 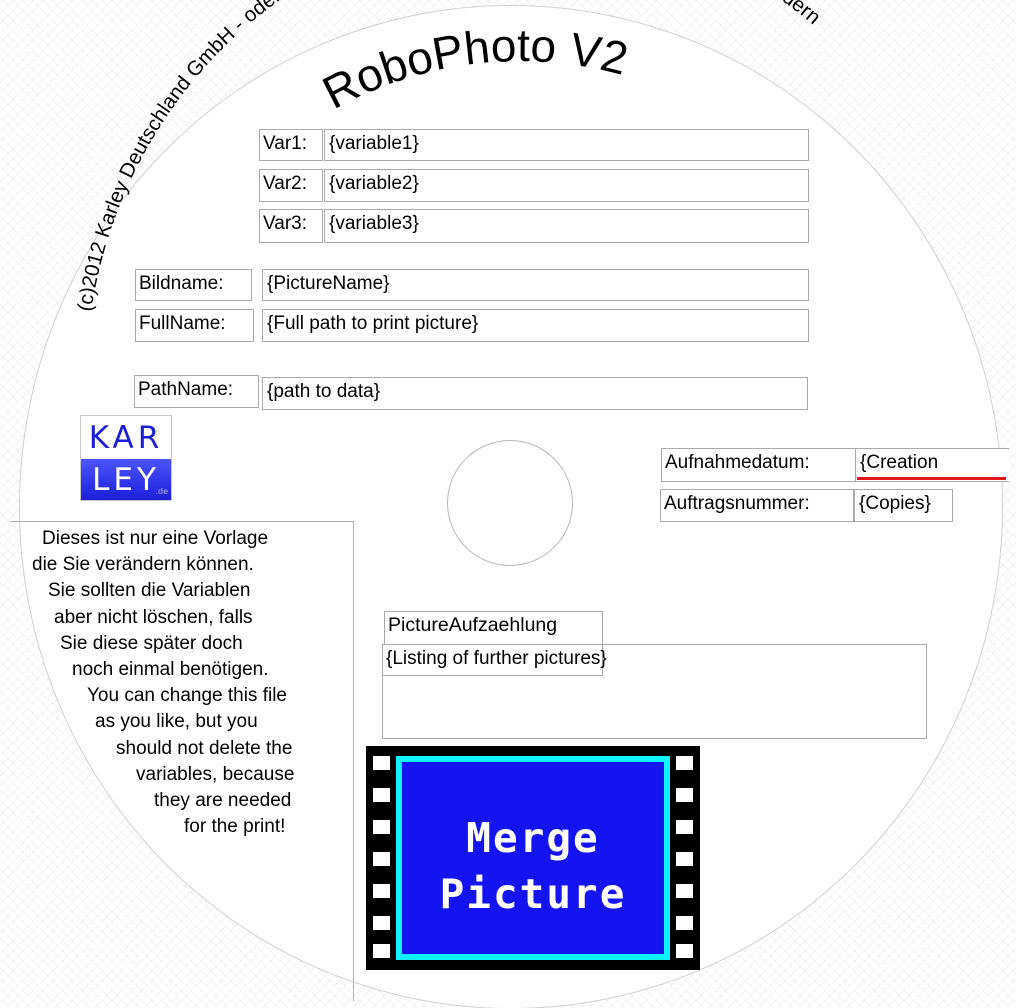 I want to click on svg-text: RoboPhoto V2, so click(x=473, y=69).